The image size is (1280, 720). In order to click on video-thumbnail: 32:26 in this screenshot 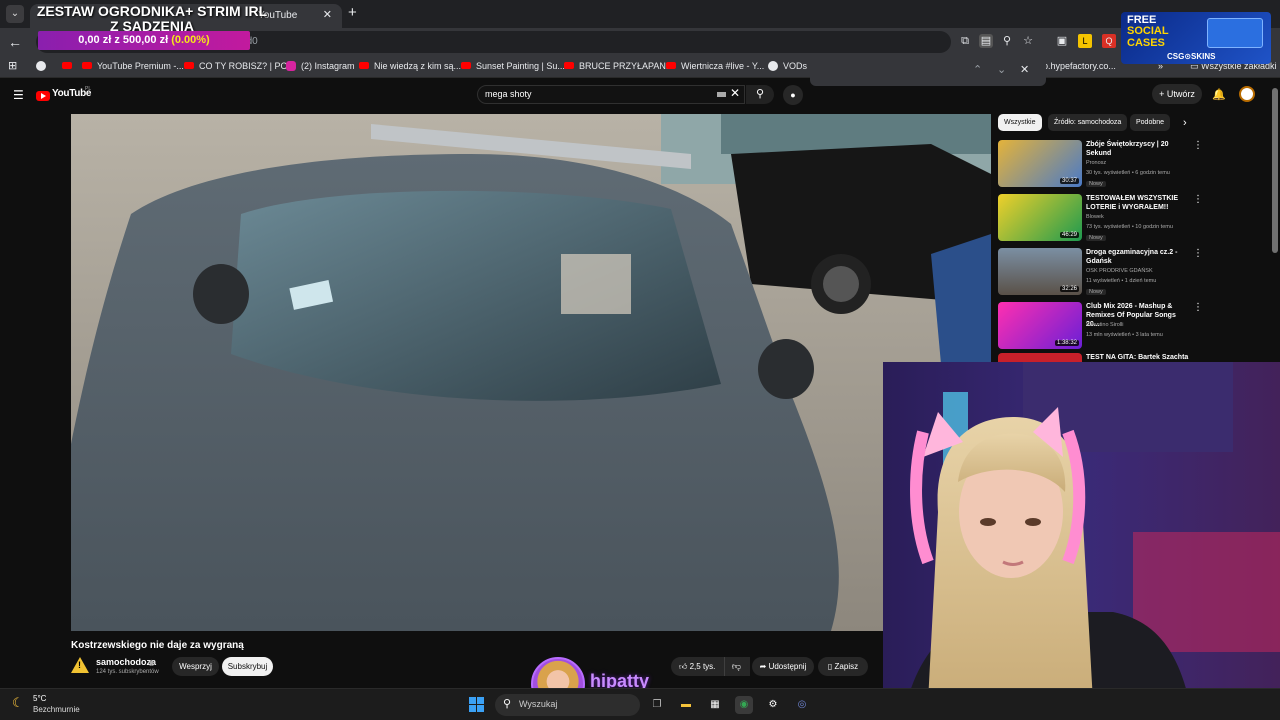, I will do `click(1040, 271)`.